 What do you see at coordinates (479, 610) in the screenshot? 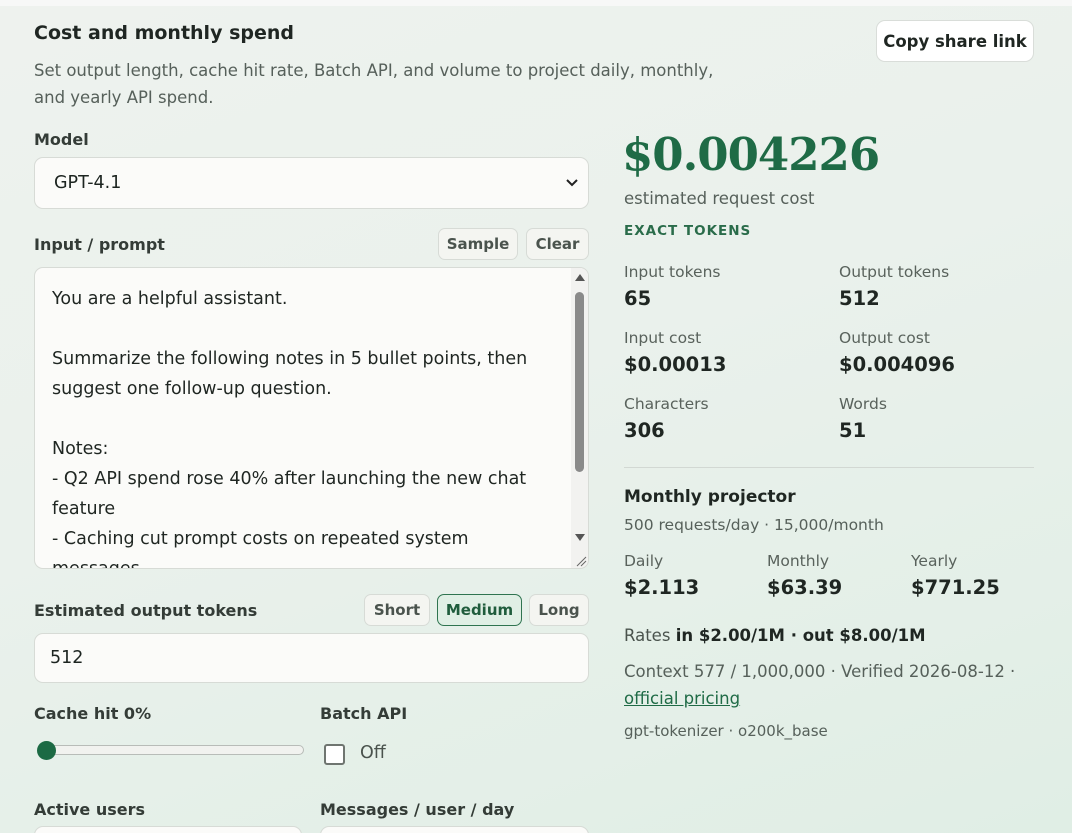
I see `preset-medium-button: Medium` at bounding box center [479, 610].